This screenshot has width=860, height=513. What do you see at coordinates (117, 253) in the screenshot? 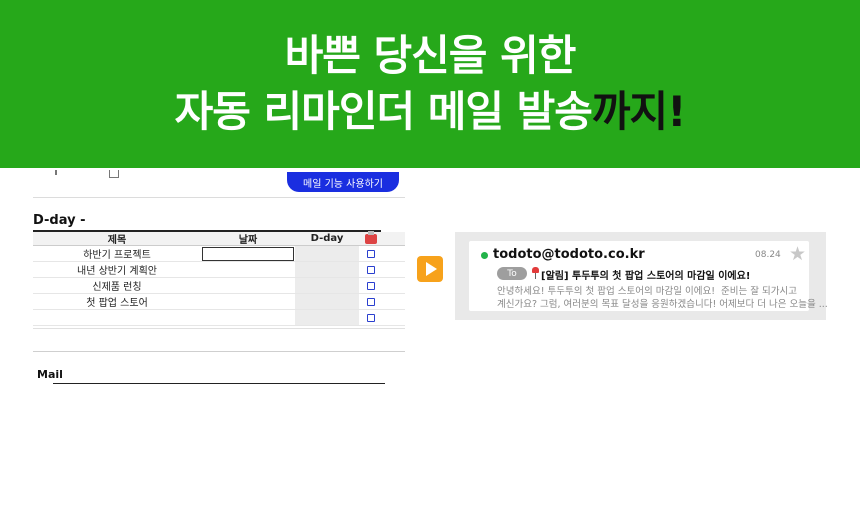
I see `row-title: 하반기 프로젝트` at bounding box center [117, 253].